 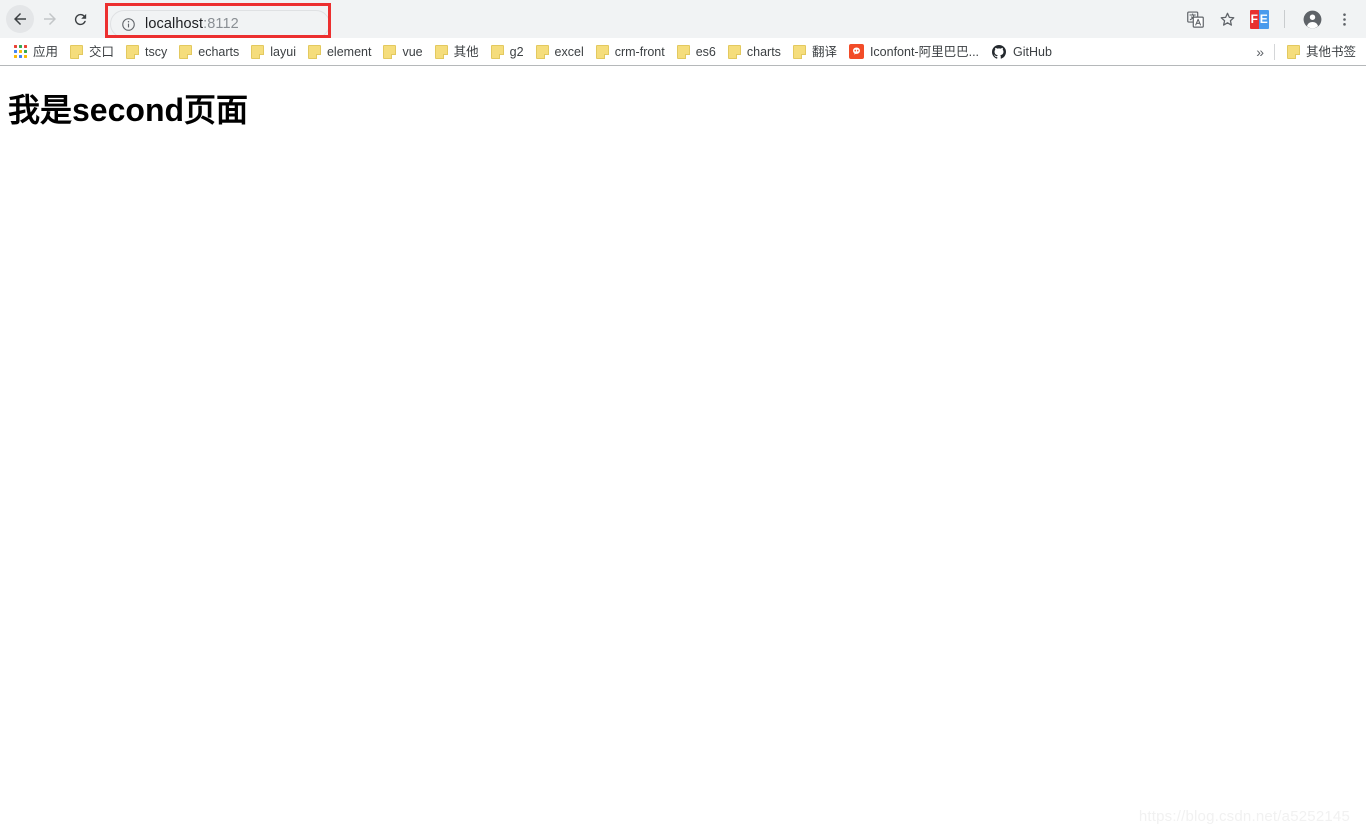 What do you see at coordinates (636, 21) in the screenshot?
I see `omnibox-container: localhost:8112` at bounding box center [636, 21].